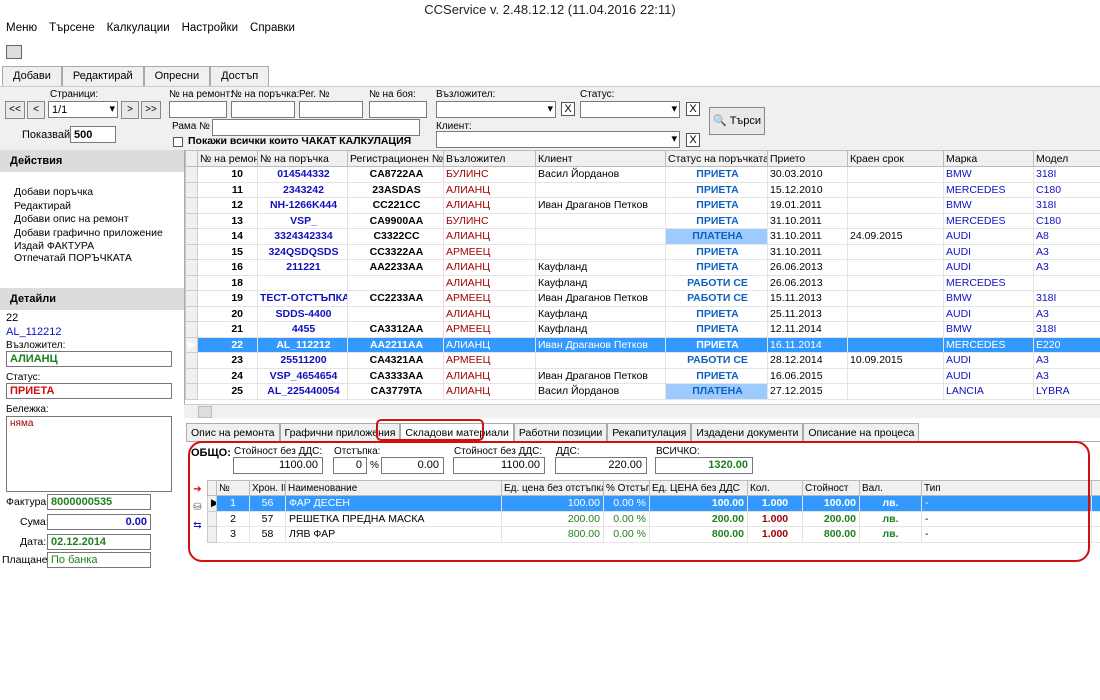 This screenshot has height=700, width=1100. What do you see at coordinates (600, 298) in the screenshot?
I see `cell-client: Иван Драганов Петков` at bounding box center [600, 298].